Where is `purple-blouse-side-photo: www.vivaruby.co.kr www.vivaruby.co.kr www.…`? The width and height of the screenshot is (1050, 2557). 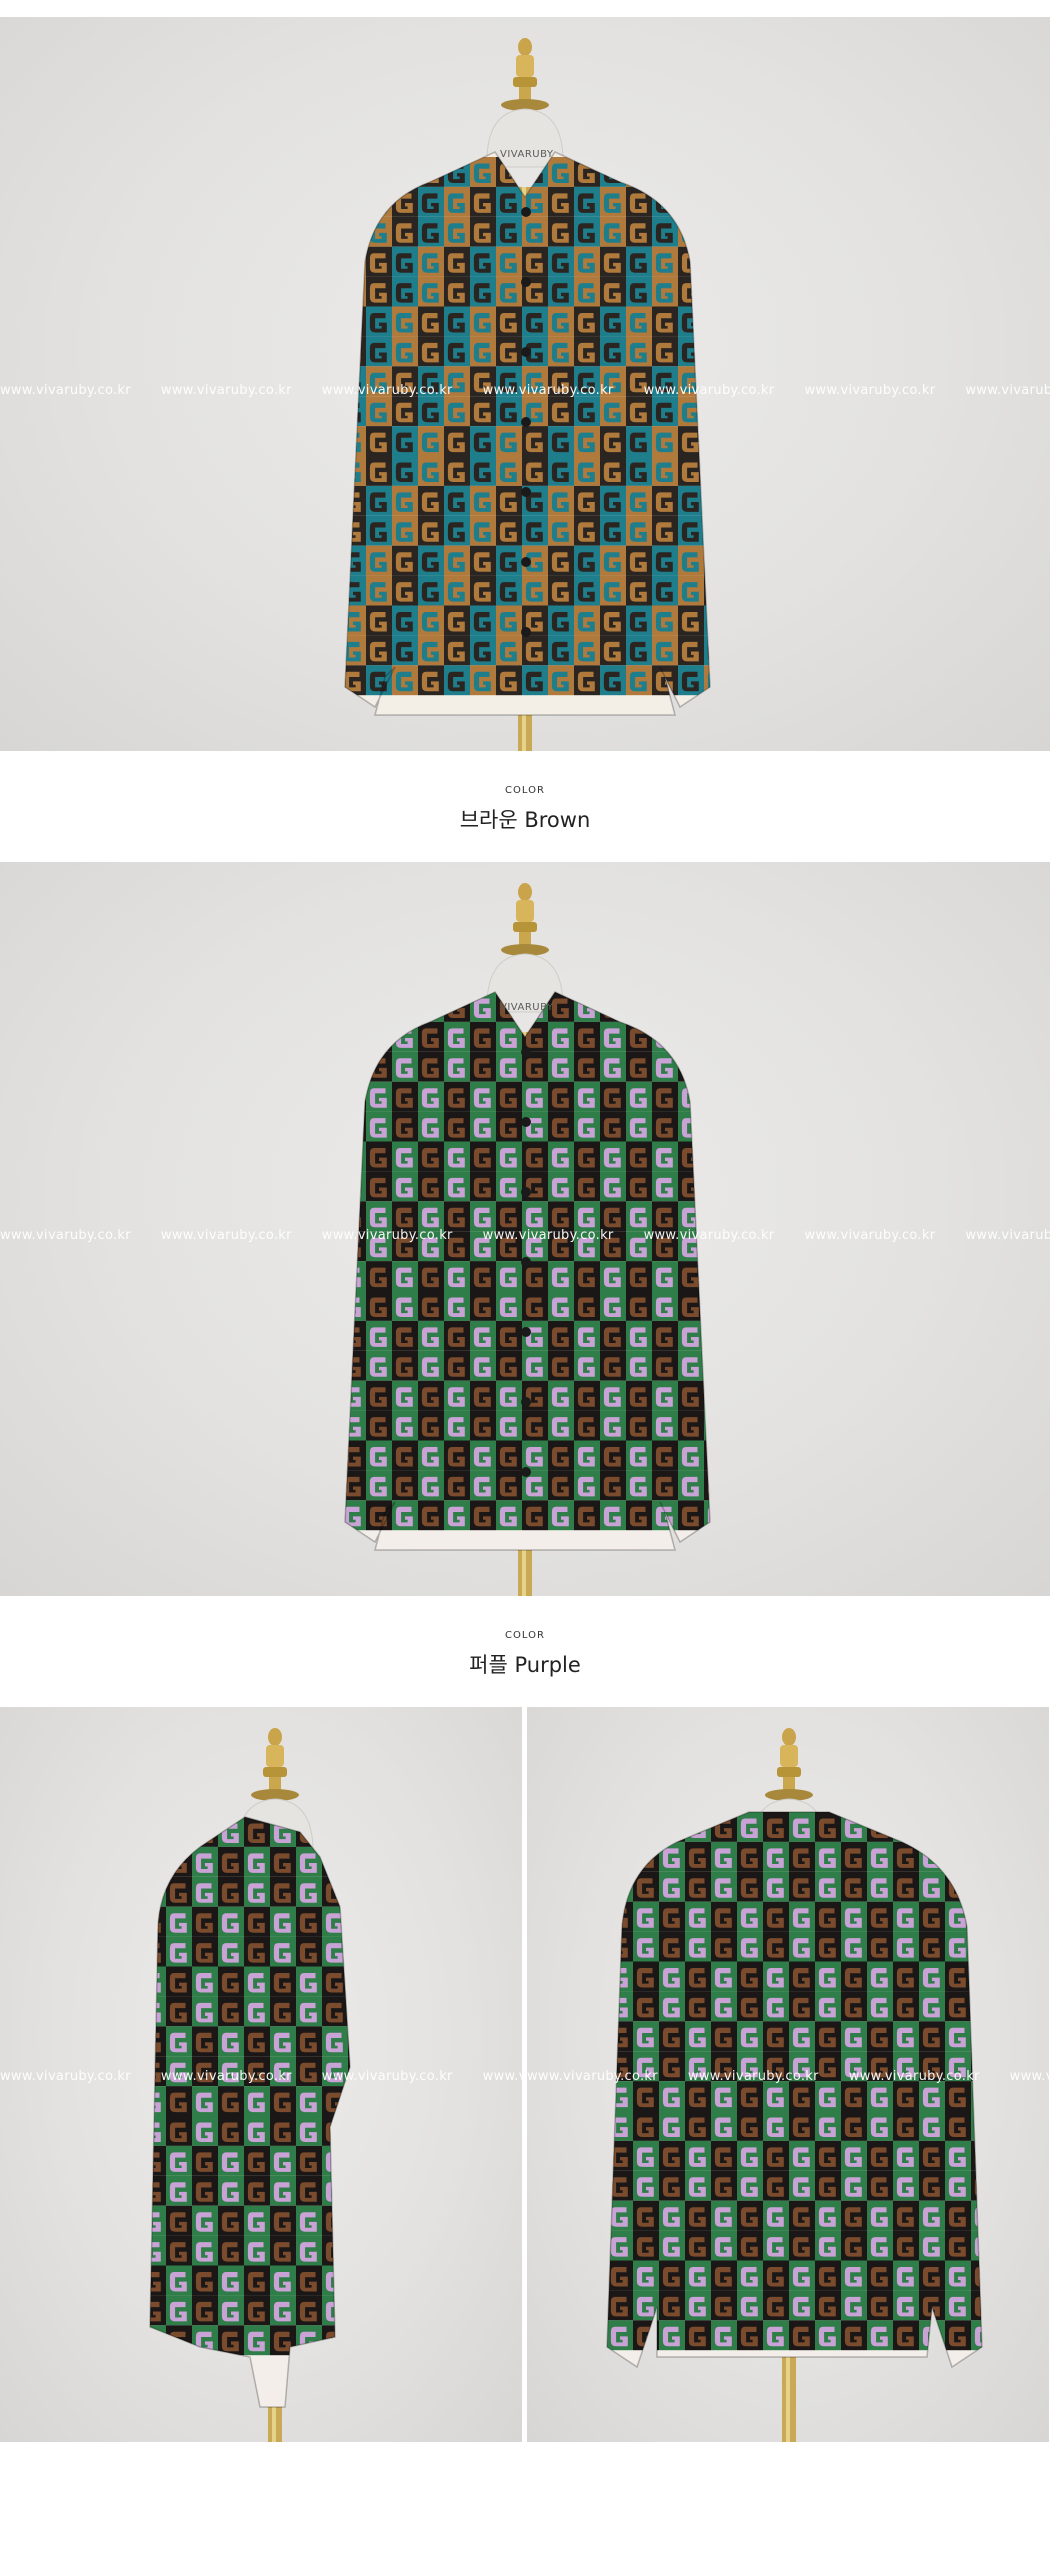 purple-blouse-side-photo: www.vivaruby.co.kr www.vivaruby.co.kr www.… is located at coordinates (261, 2074).